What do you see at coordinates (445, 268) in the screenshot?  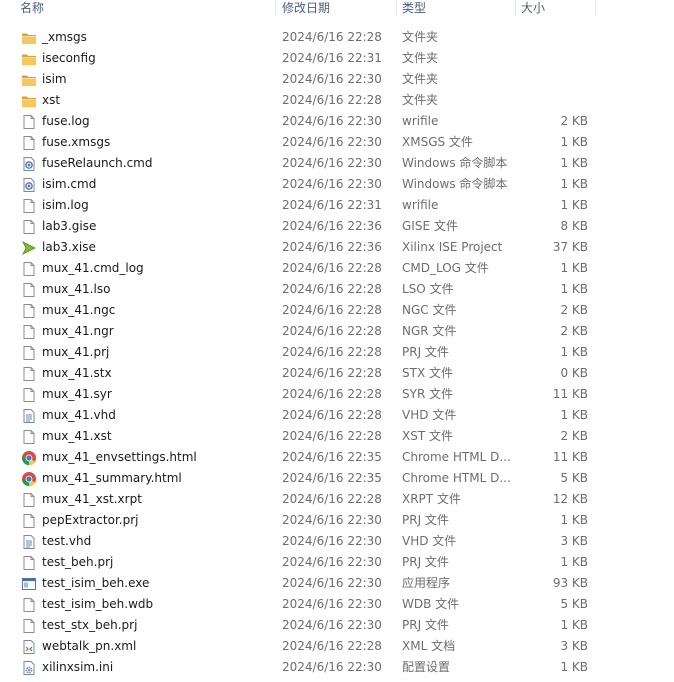 I see `file-type: CMD_LOG 文件` at bounding box center [445, 268].